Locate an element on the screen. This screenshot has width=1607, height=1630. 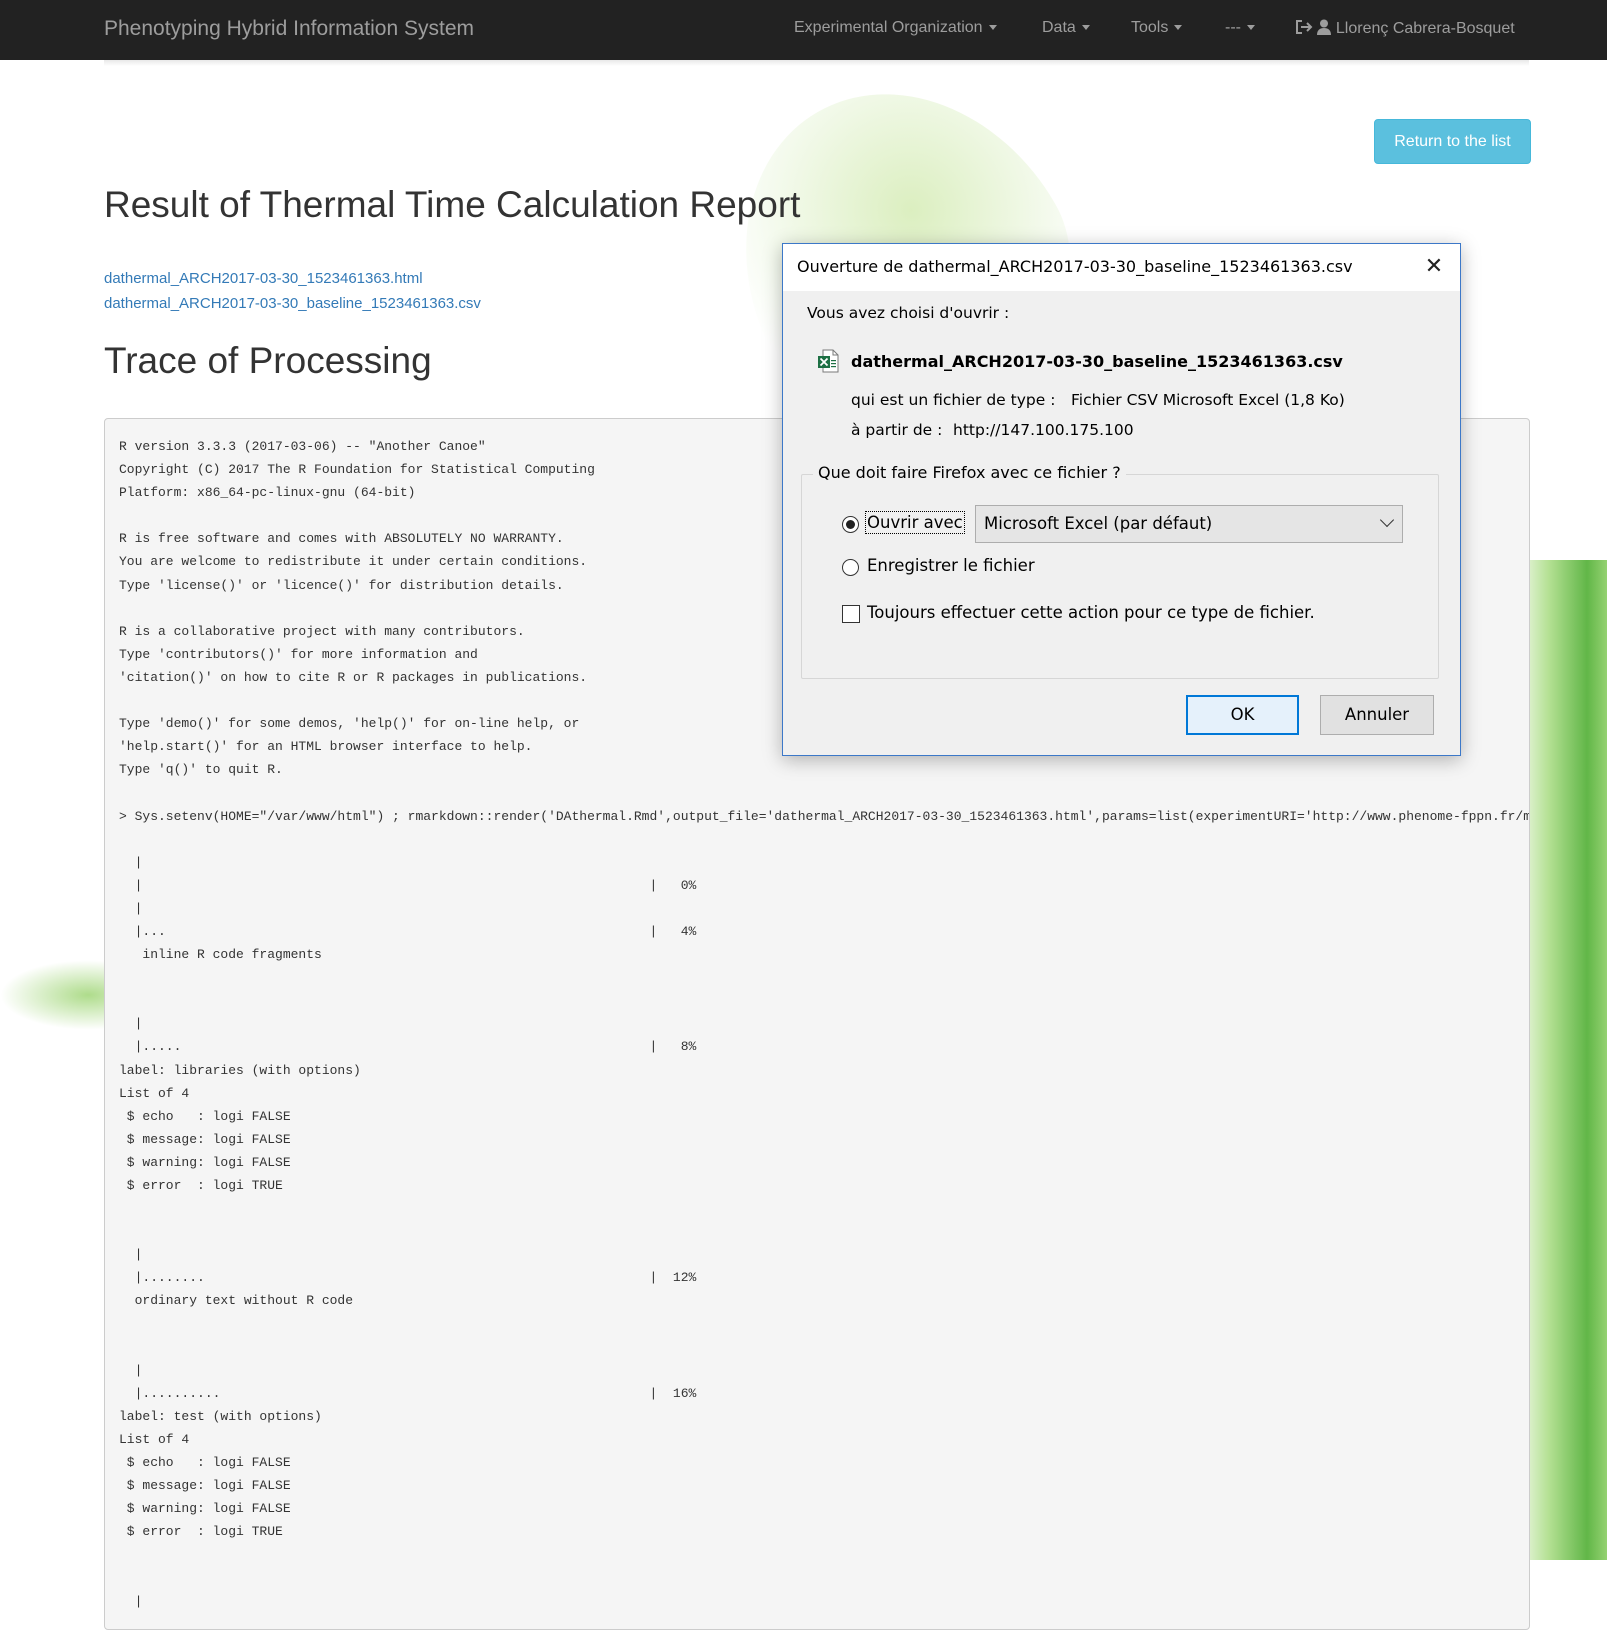
nav-label: Experimental Organization is located at coordinates (888, 27).